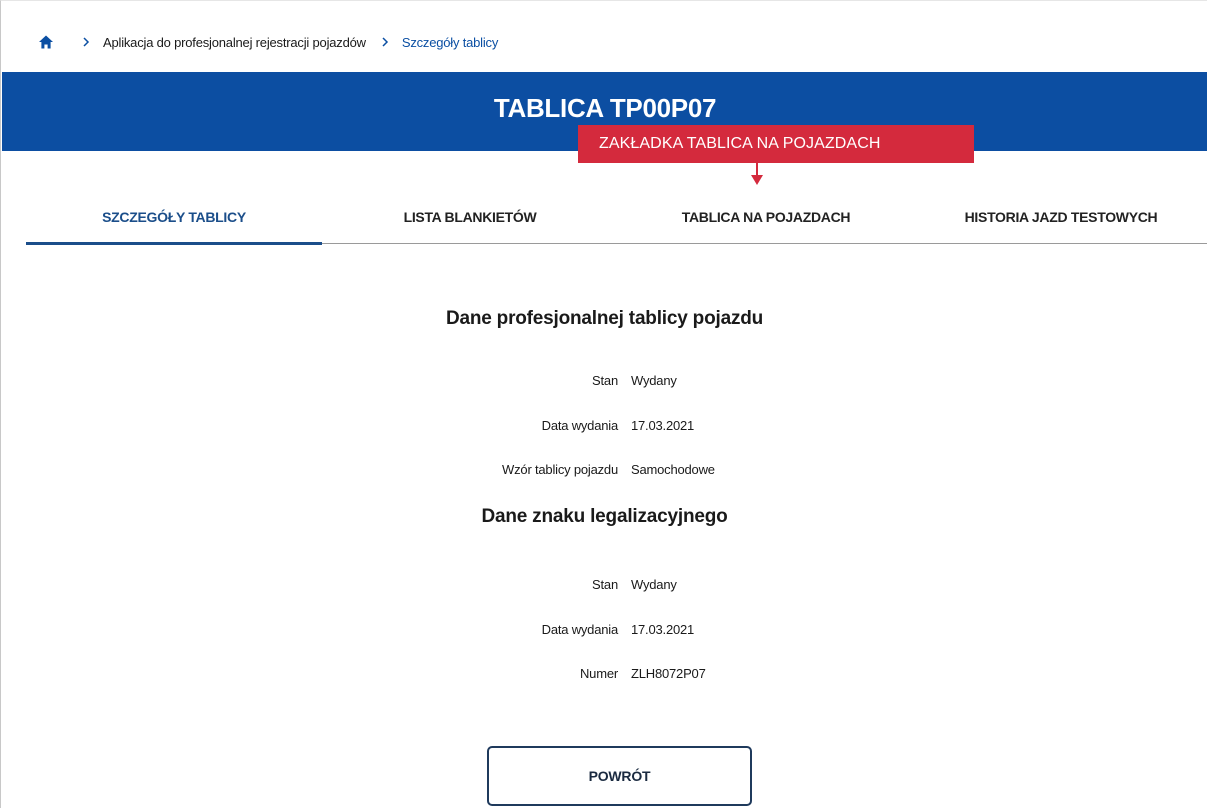 The height and width of the screenshot is (808, 1207). What do you see at coordinates (450, 42) in the screenshot?
I see `breadcrumb-item-current: Szczegóły tablicy` at bounding box center [450, 42].